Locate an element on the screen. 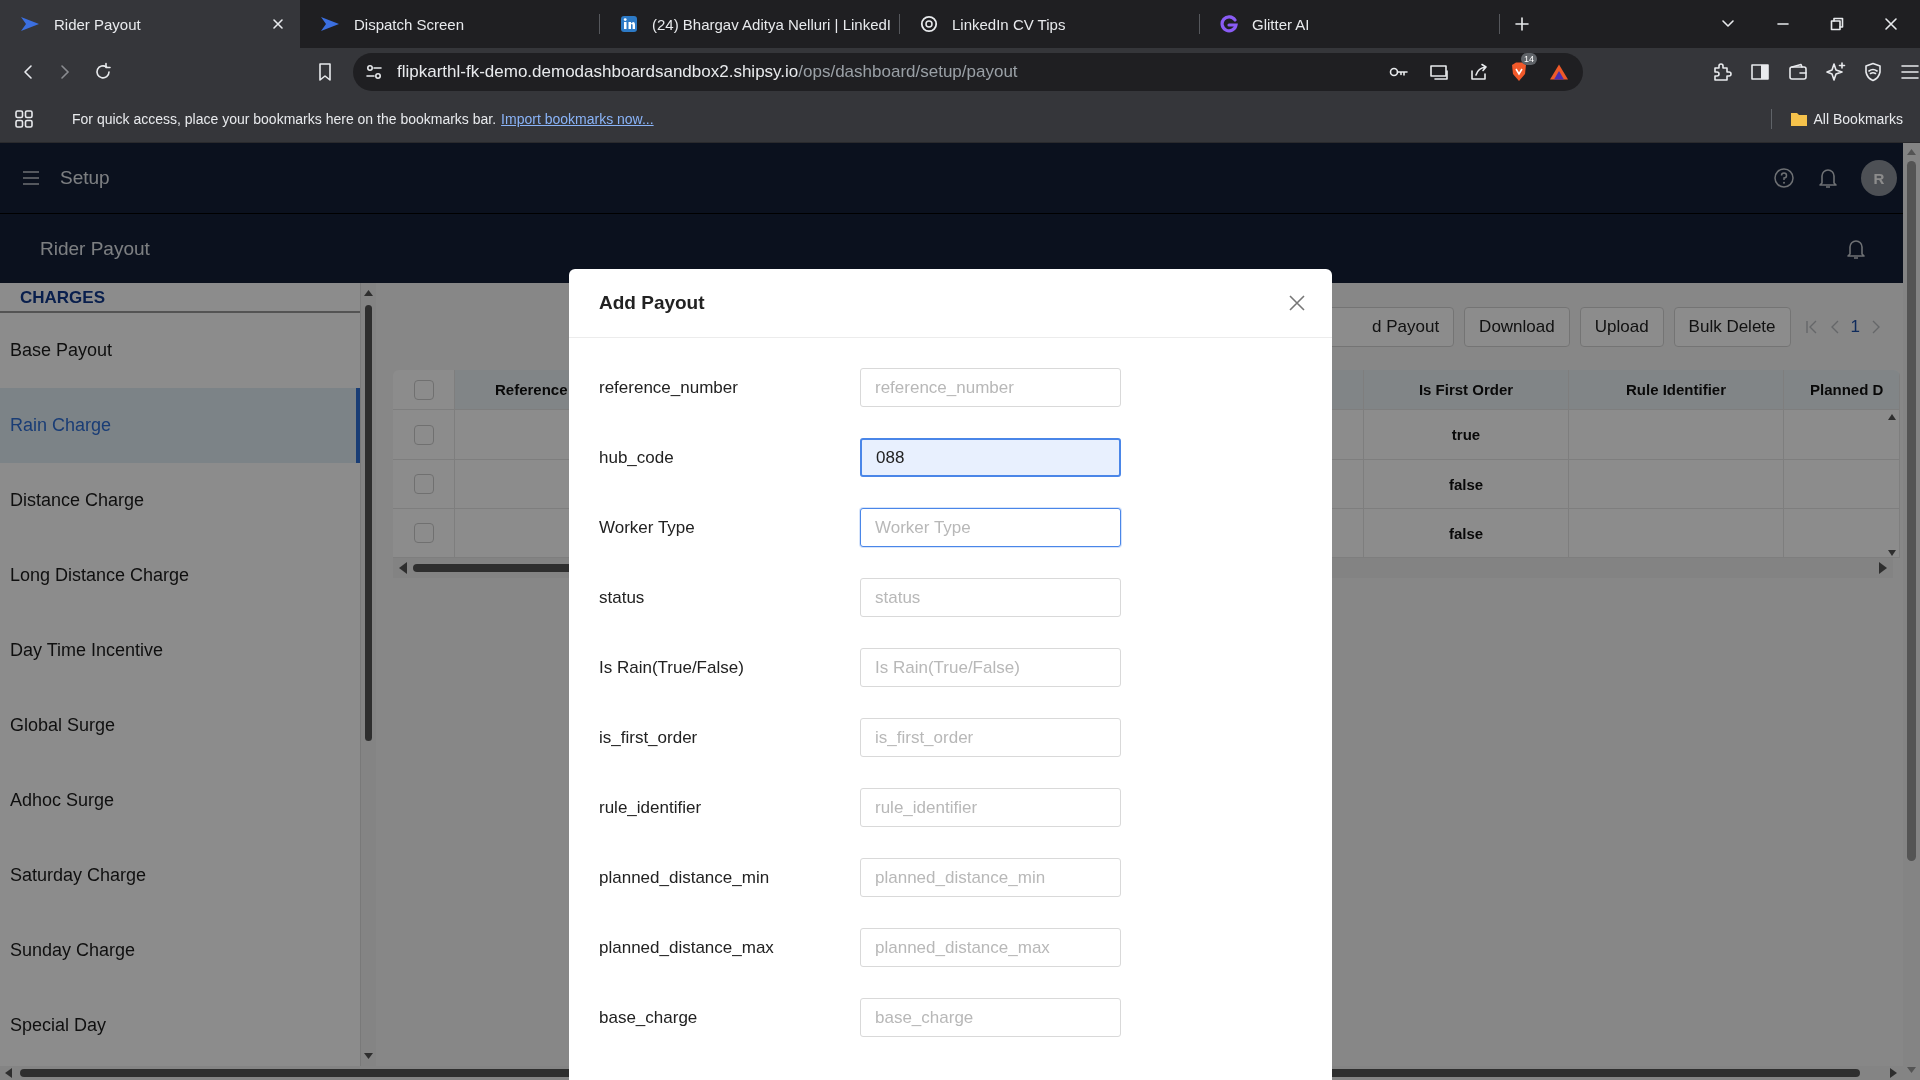 The width and height of the screenshot is (1920, 1080). browser-tab: LinkedIn CV Tips is located at coordinates (1050, 24).